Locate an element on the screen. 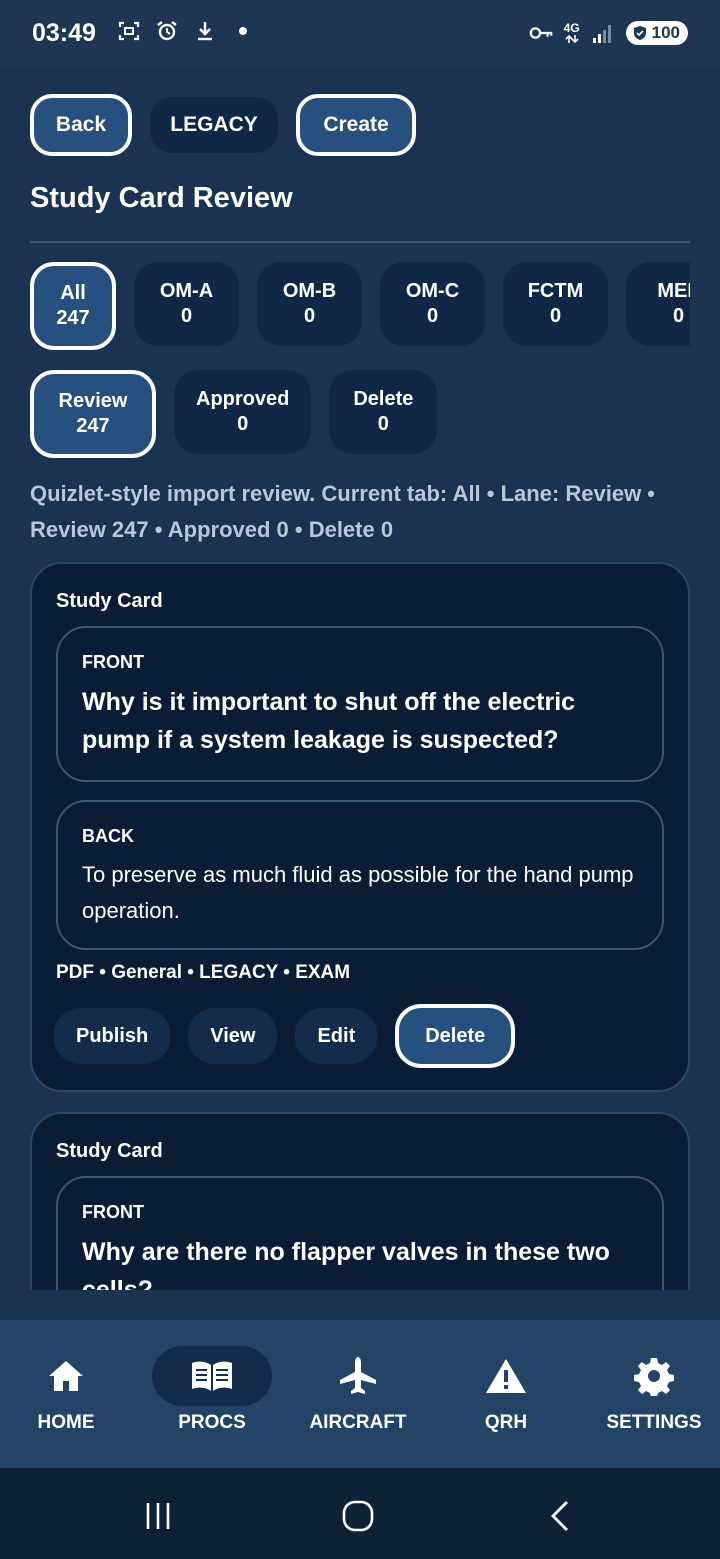  nav-procs: PROCS is located at coordinates (212, 1394).